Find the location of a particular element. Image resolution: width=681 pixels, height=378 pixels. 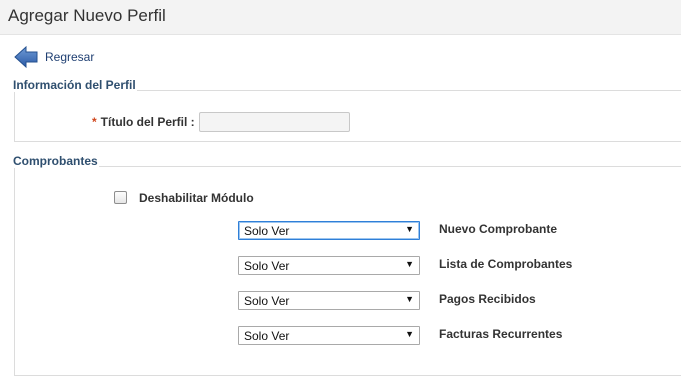

permission-label-receipt-list: Lista de Comprobantes is located at coordinates (506, 264).